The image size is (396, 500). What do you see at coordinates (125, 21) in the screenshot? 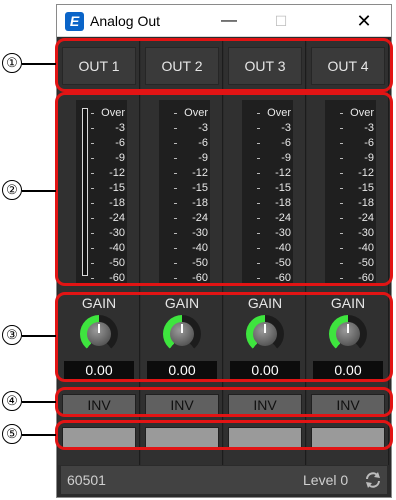
I see `window-title: Analog Out` at bounding box center [125, 21].